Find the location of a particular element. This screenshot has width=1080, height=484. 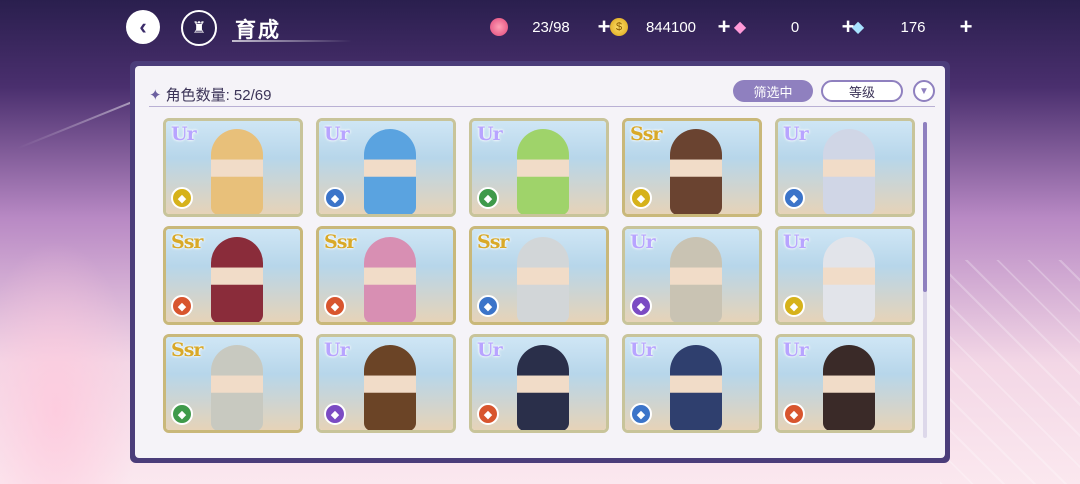

background-decoration-left is located at coordinates (70, 362).